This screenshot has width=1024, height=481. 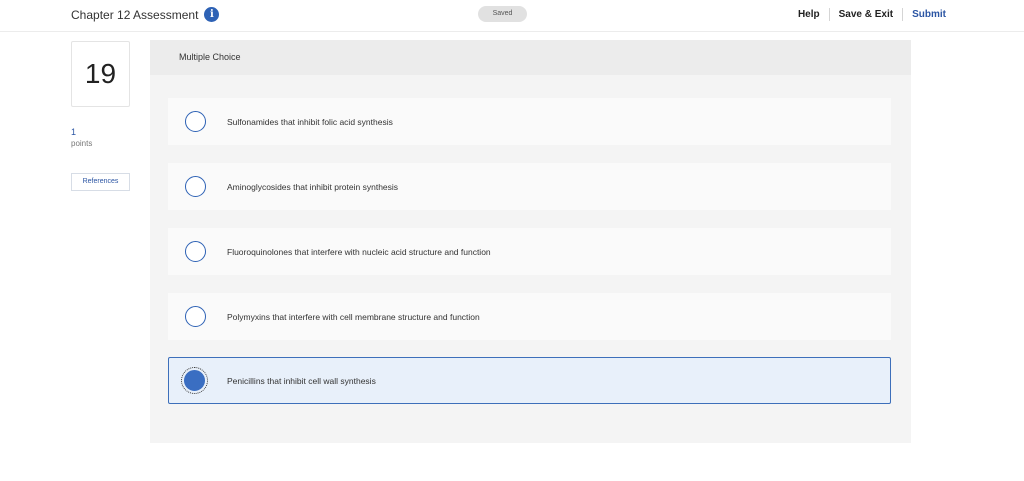 I want to click on saved-status-badge: Saved, so click(x=502, y=14).